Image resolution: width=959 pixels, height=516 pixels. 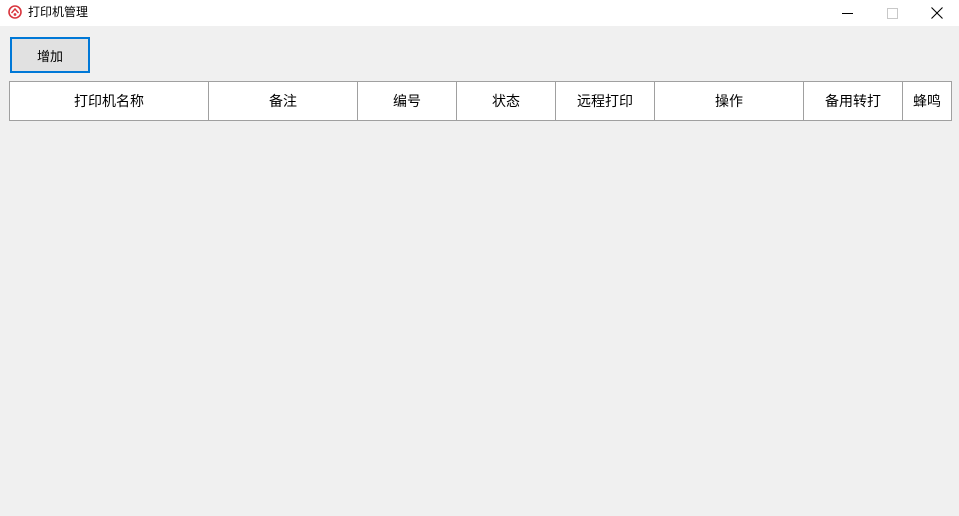 I want to click on window-title: 打印机管理, so click(x=58, y=12).